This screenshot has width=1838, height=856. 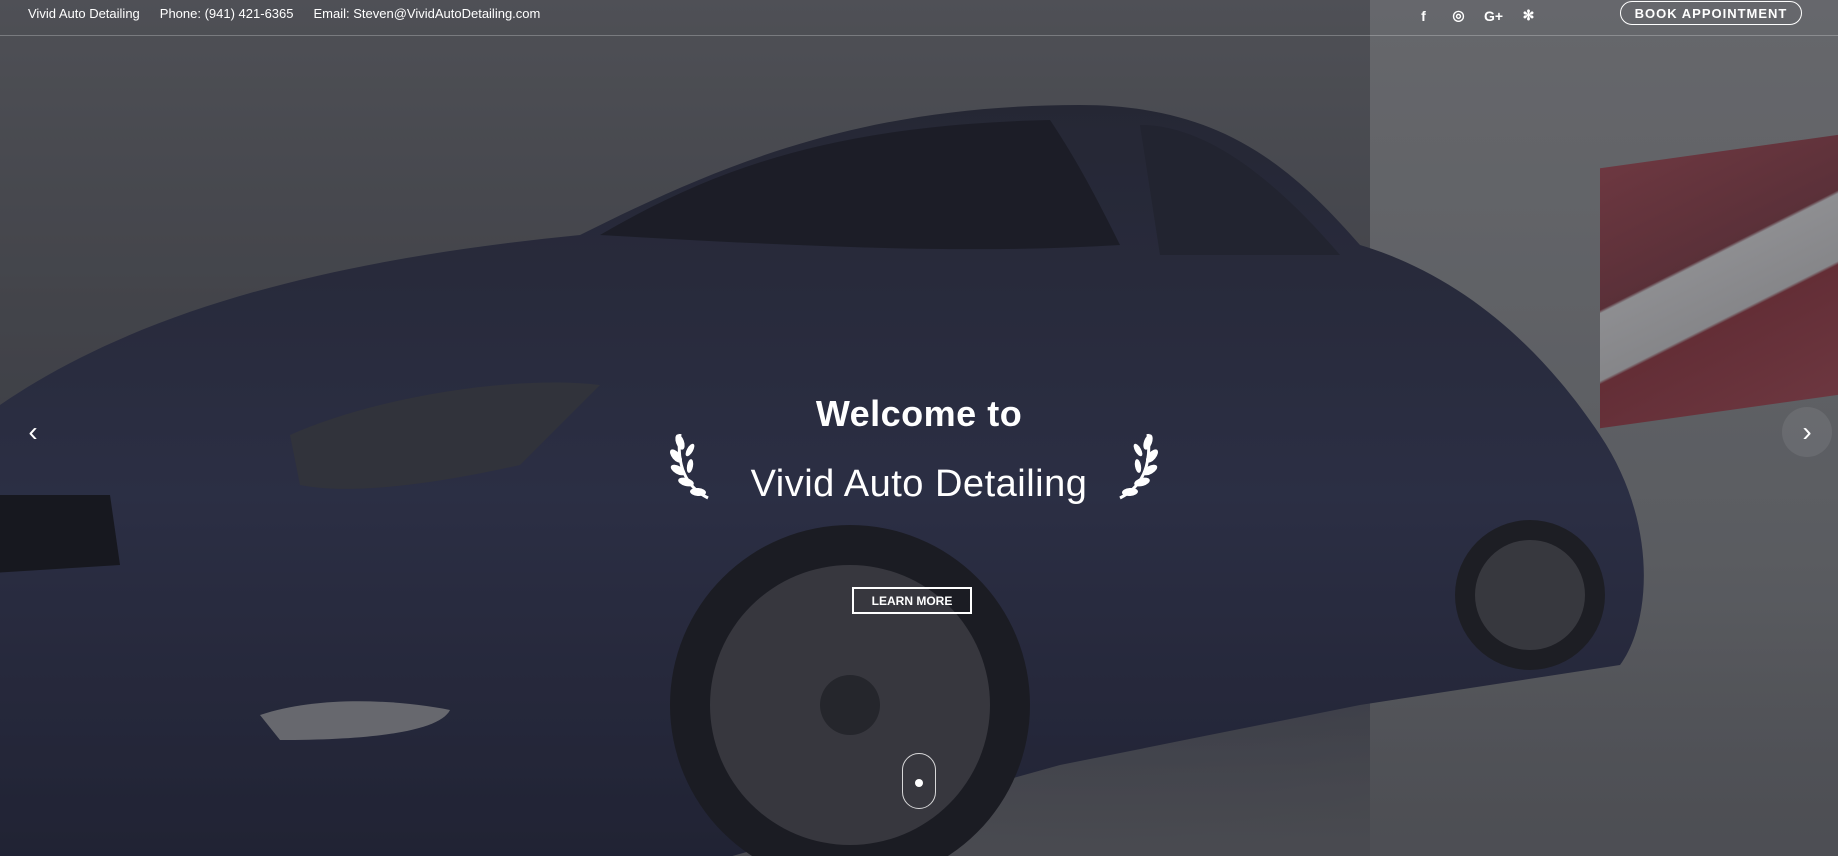 What do you see at coordinates (427, 13) in the screenshot?
I see `email-address: Email: Steven@VividAutoDetailing.com` at bounding box center [427, 13].